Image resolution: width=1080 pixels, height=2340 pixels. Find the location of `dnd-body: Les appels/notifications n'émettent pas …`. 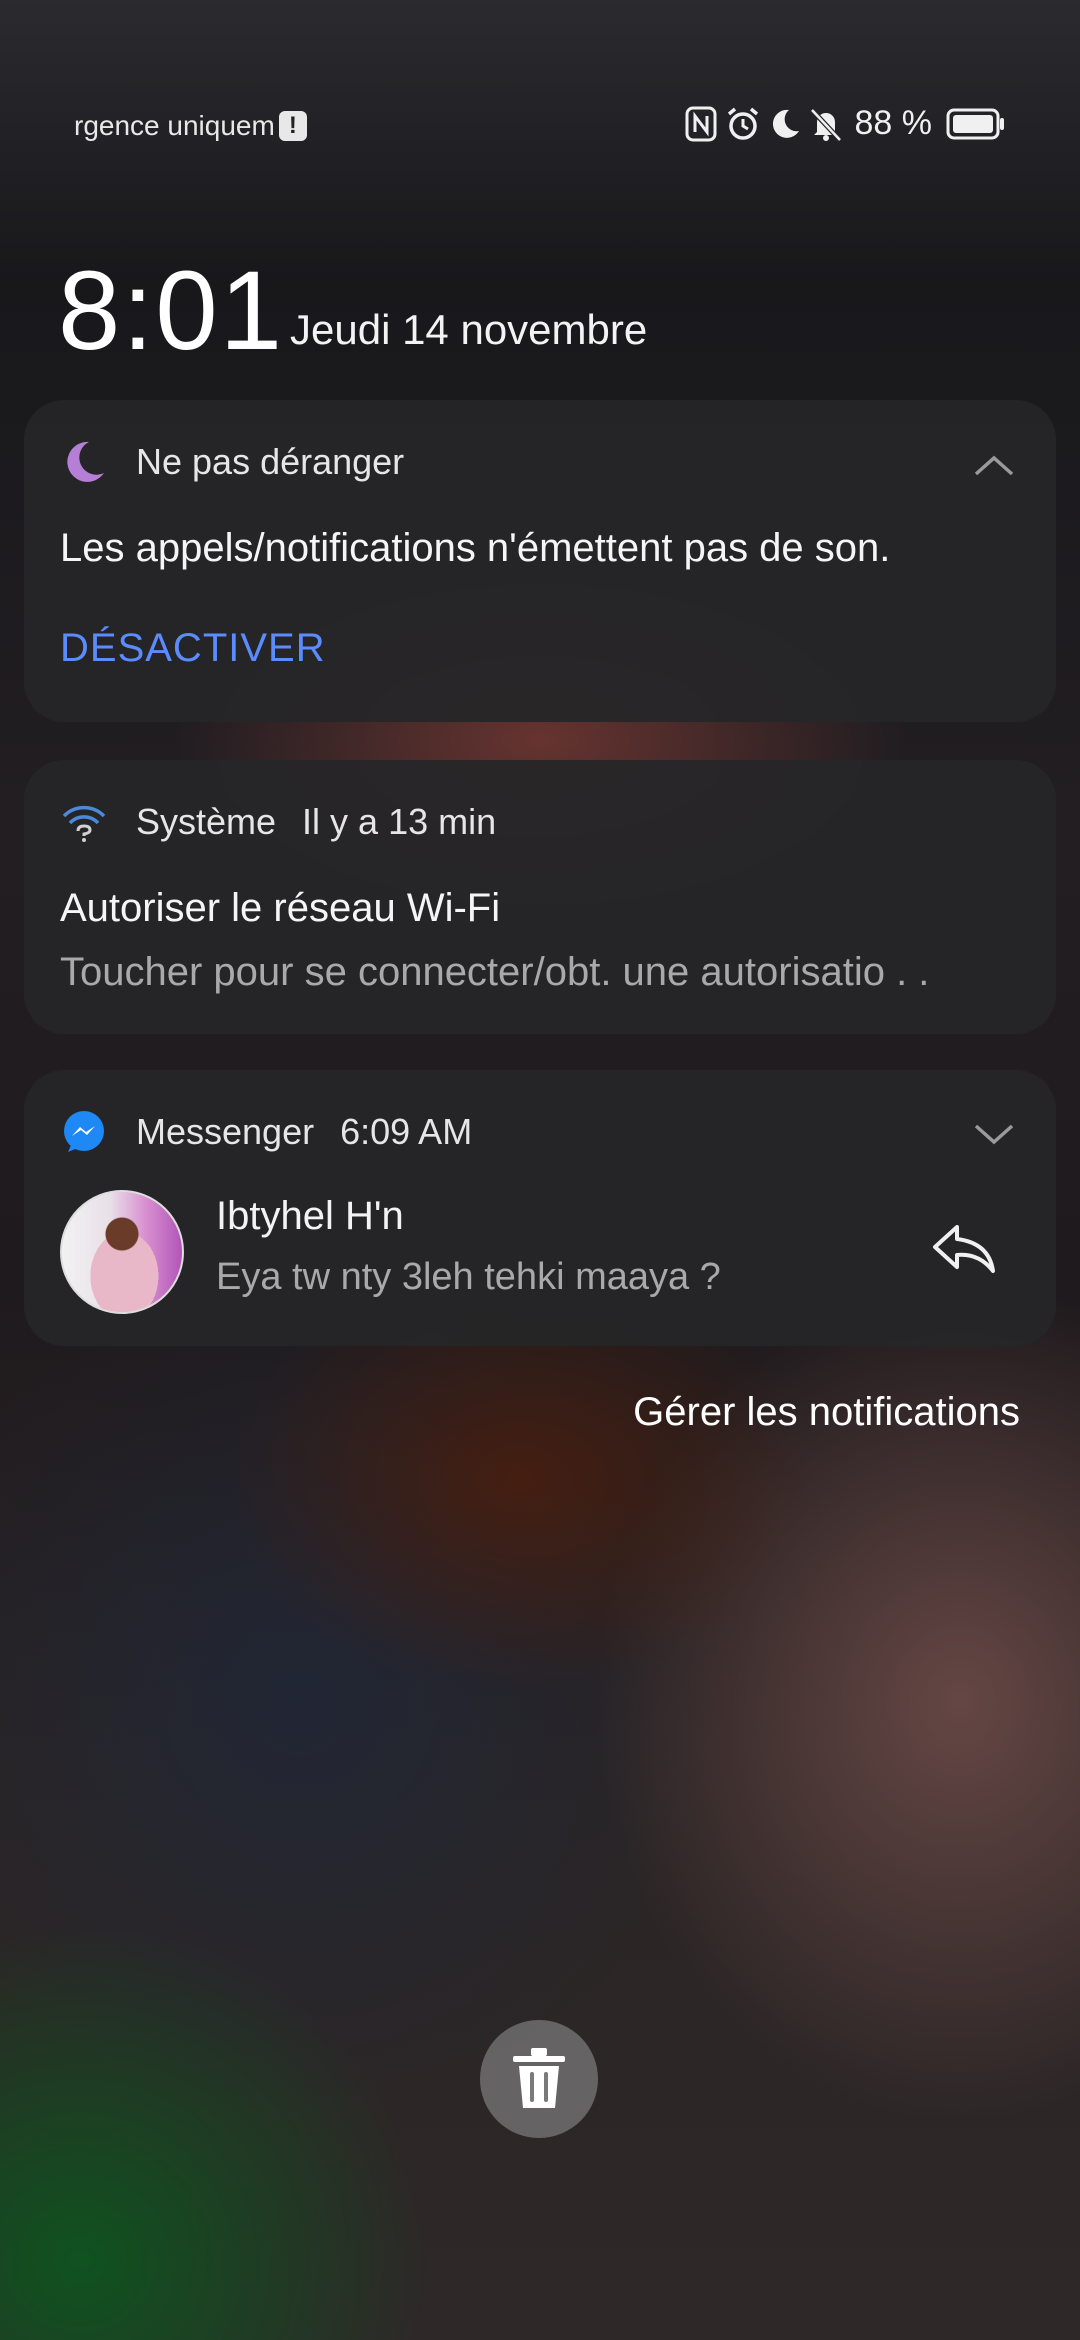

dnd-body: Les appels/notifications n'émettent pas … is located at coordinates (475, 548).